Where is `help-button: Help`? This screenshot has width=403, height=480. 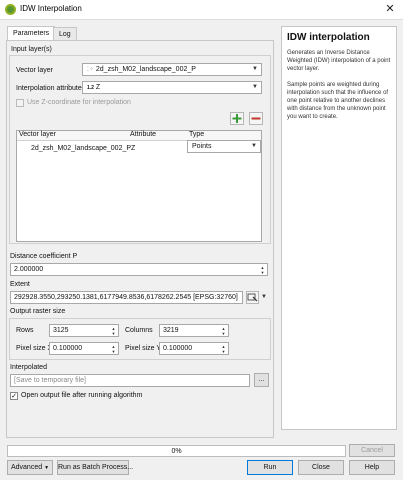 help-button: Help is located at coordinates (372, 467).